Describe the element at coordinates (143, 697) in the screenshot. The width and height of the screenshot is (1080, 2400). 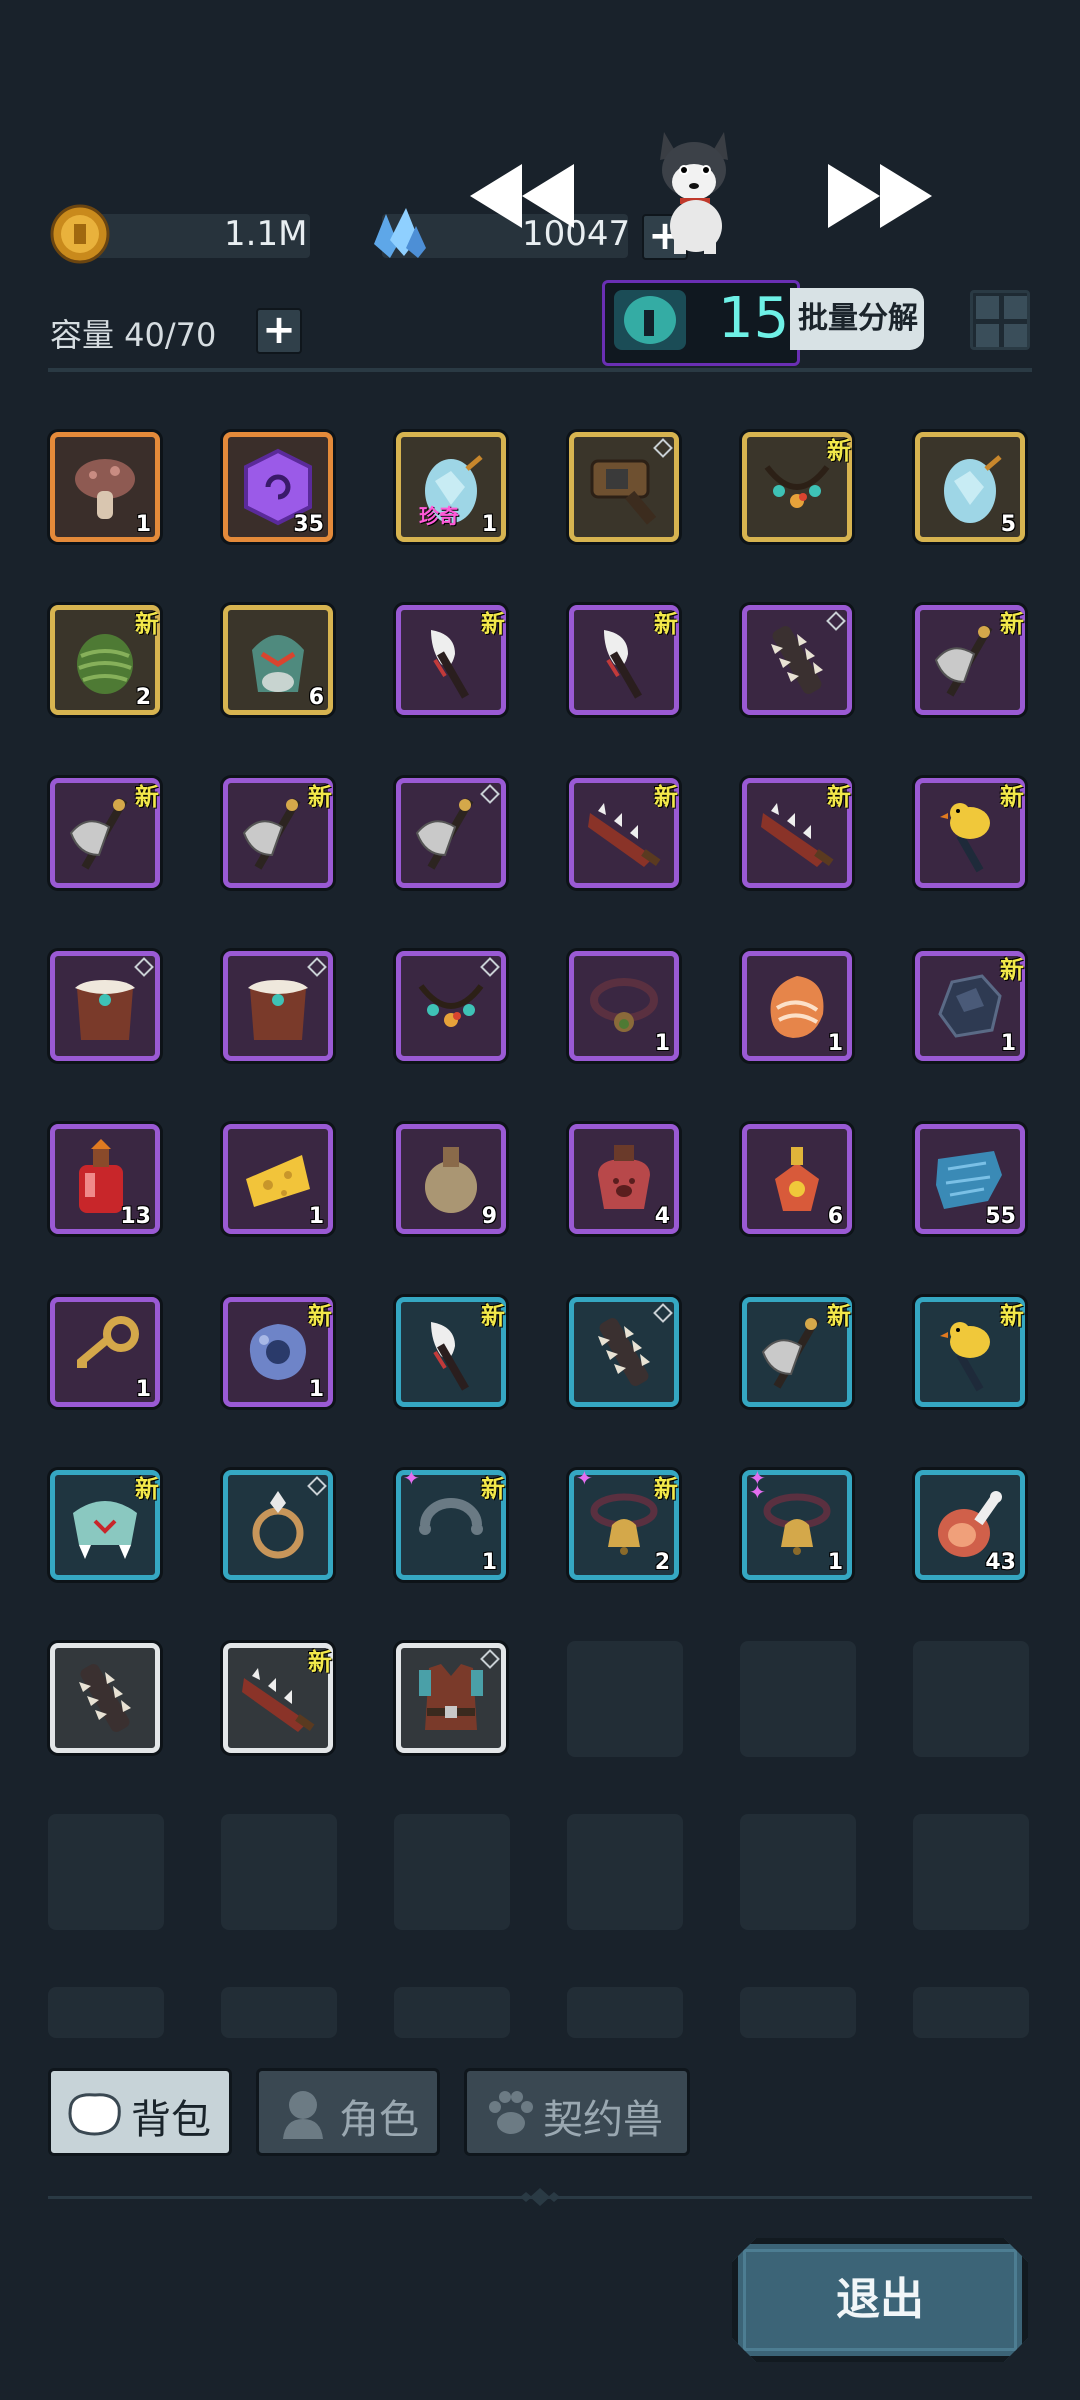
I see `item-count: 2` at that location.